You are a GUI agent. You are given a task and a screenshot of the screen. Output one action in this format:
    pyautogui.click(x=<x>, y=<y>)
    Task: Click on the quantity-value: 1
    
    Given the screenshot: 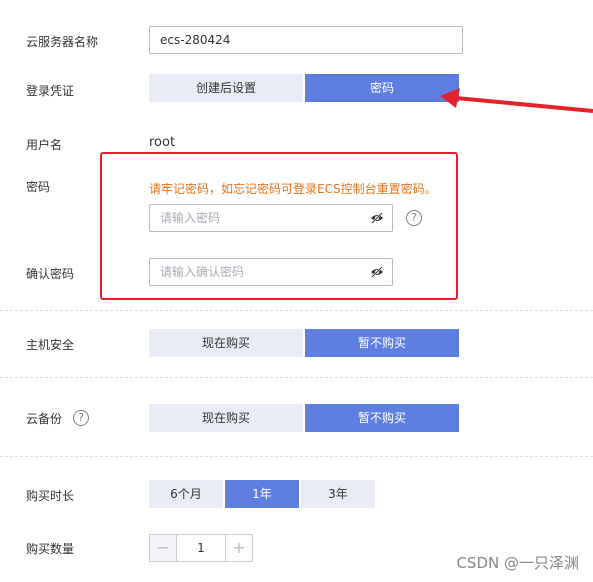 What is the action you would take?
    pyautogui.click(x=201, y=548)
    